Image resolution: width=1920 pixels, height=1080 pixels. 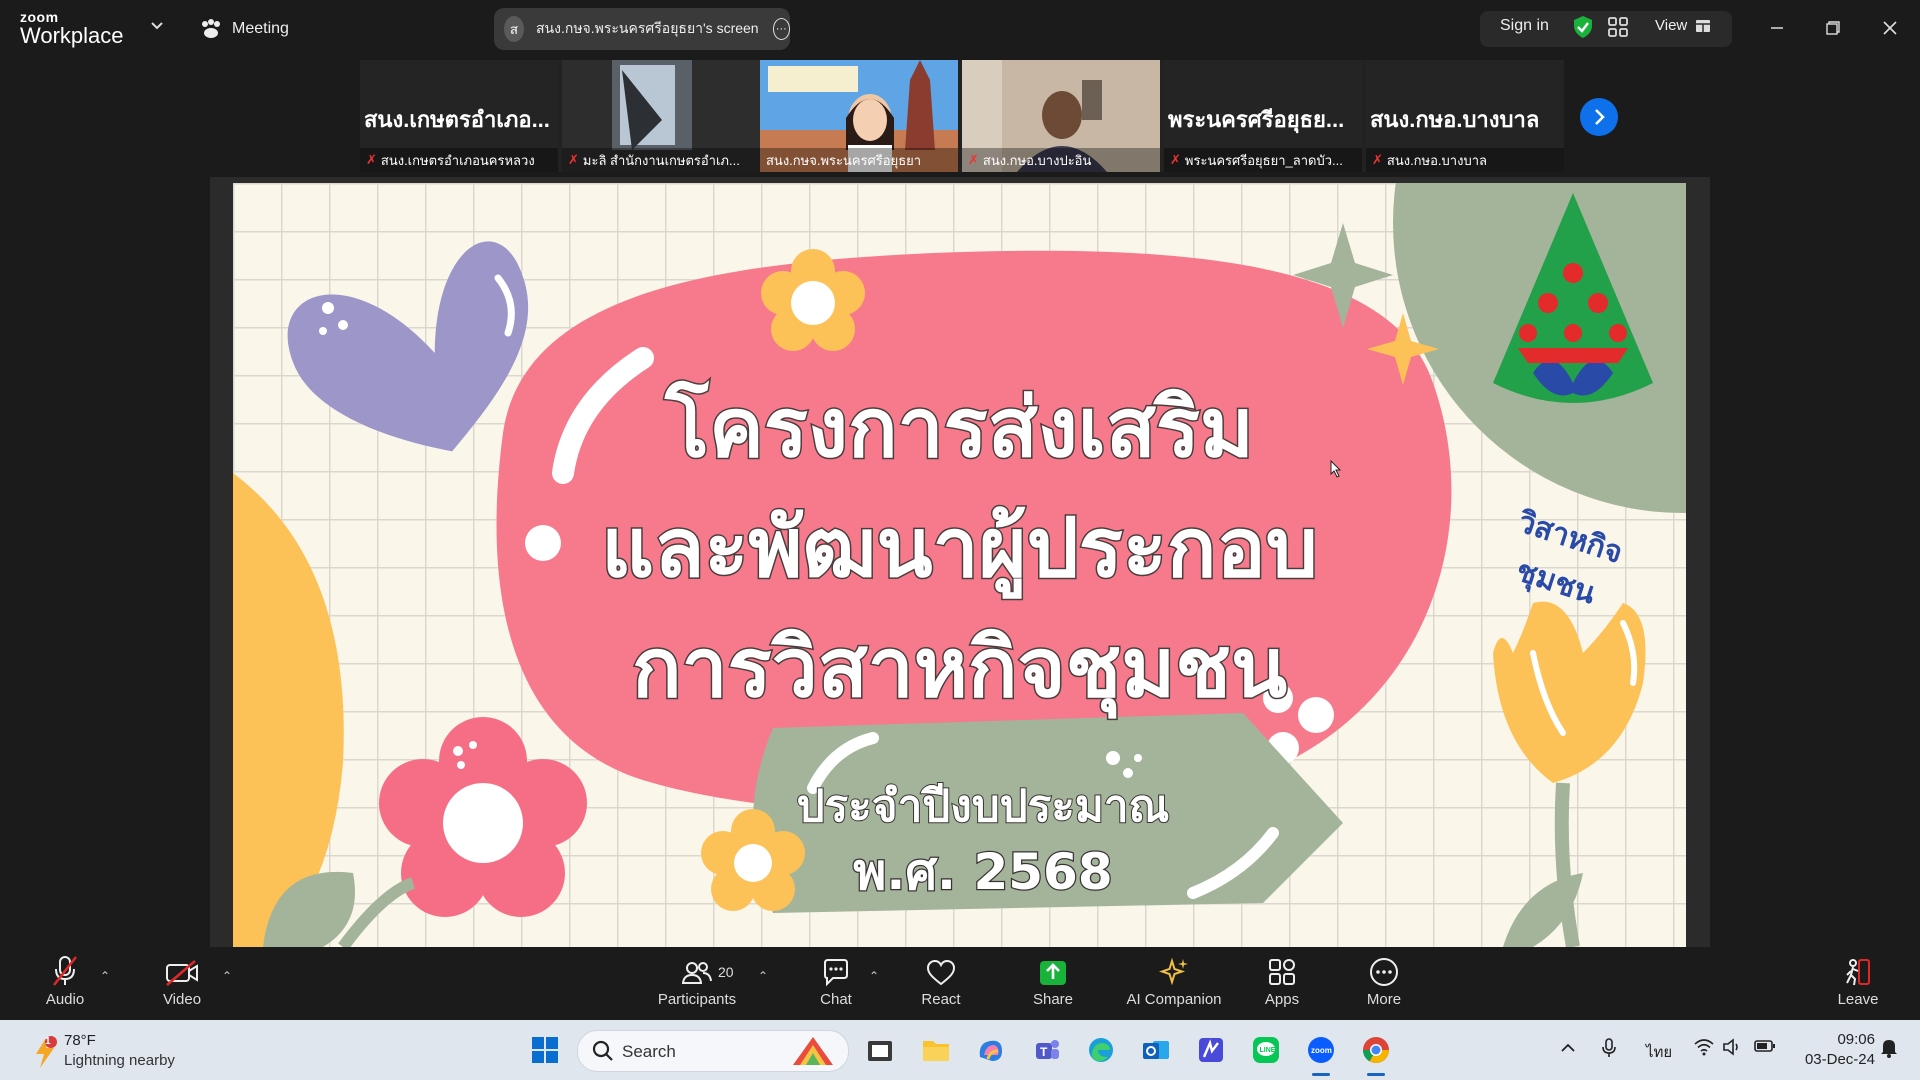 I want to click on leave-button: Leave, so click(x=1858, y=983).